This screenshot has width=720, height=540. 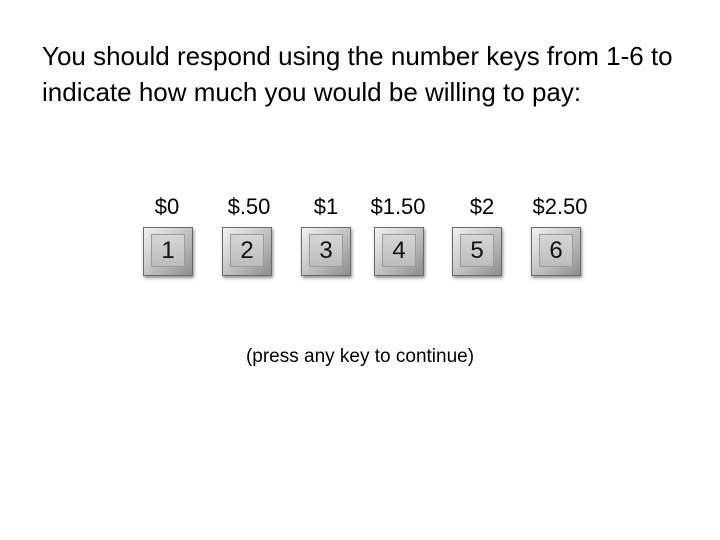 I want to click on key-button-4: 4, so click(x=399, y=251).